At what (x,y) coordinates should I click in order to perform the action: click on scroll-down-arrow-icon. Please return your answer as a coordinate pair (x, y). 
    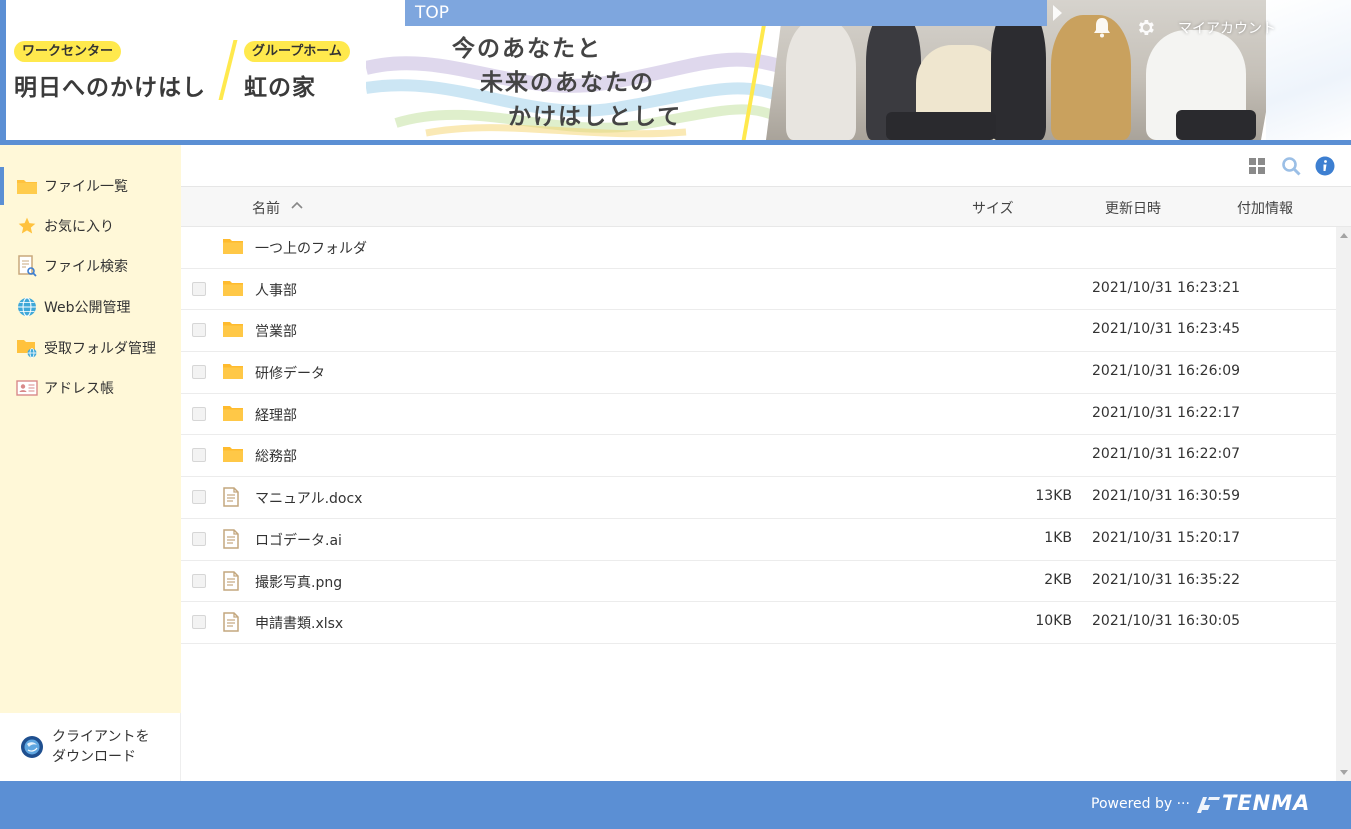
    Looking at the image, I should click on (1344, 772).